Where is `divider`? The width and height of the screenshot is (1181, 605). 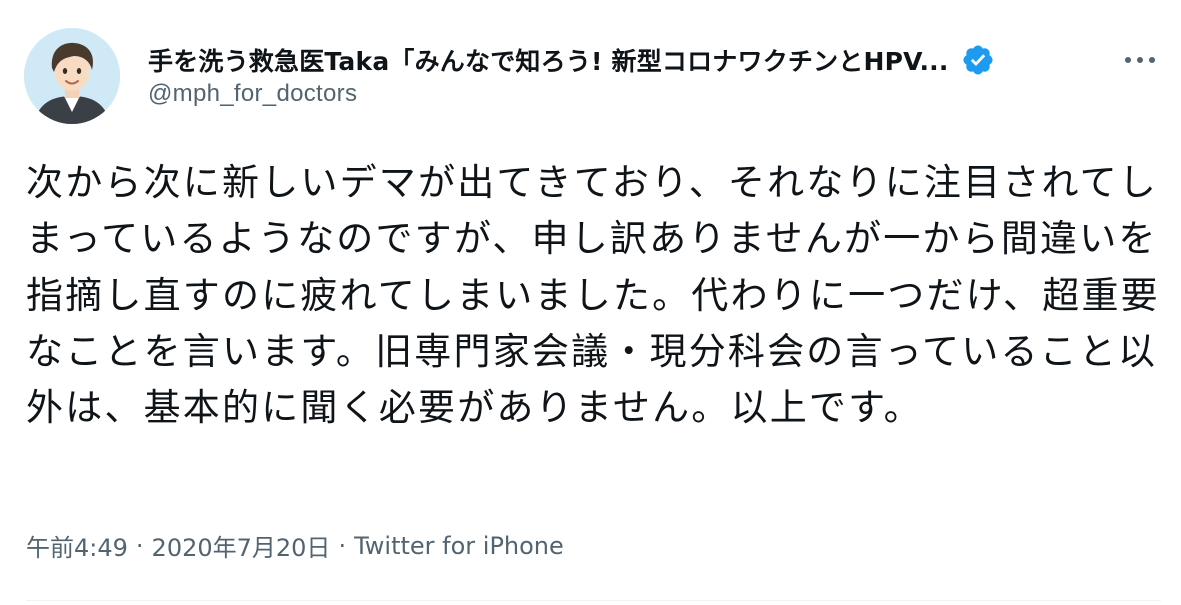
divider is located at coordinates (593, 600).